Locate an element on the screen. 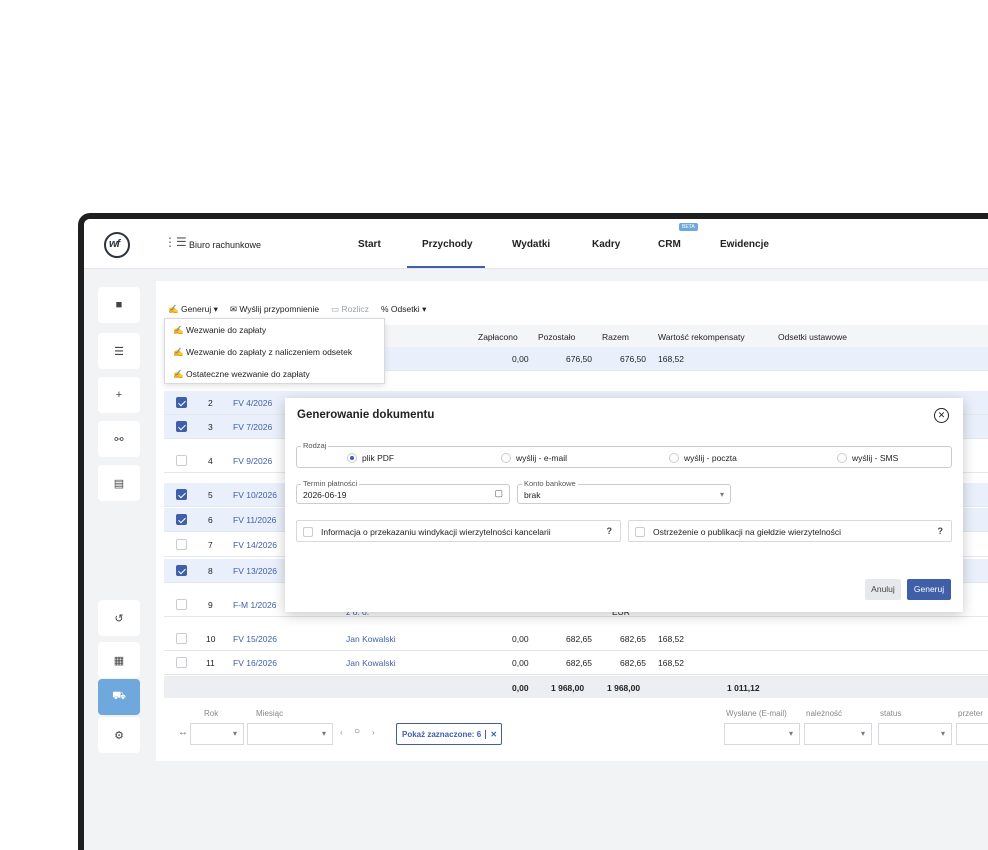  year-label: Rok is located at coordinates (211, 713).